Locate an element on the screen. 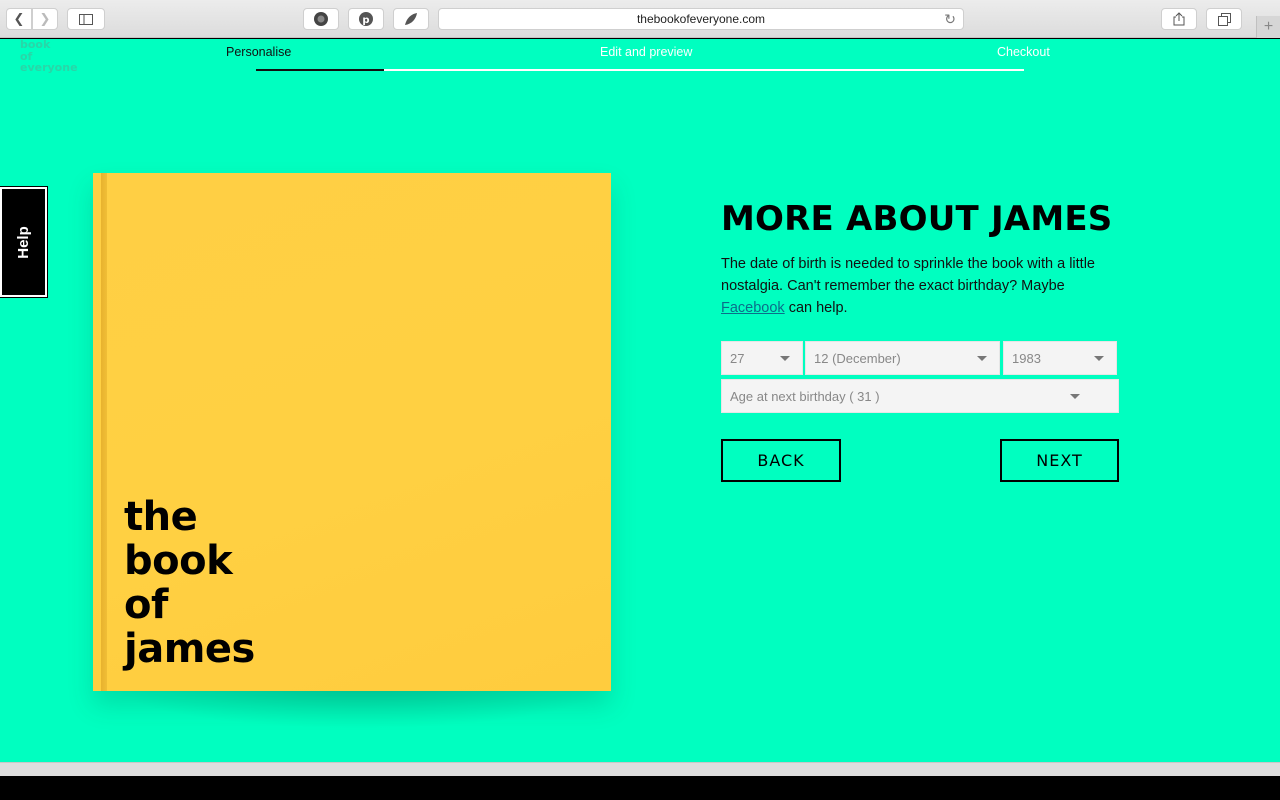 This screenshot has height=800, width=1280. browser-toolbar: ❮ ❯ p thebookofeveryone.com ↻ + is located at coordinates (640, 19).